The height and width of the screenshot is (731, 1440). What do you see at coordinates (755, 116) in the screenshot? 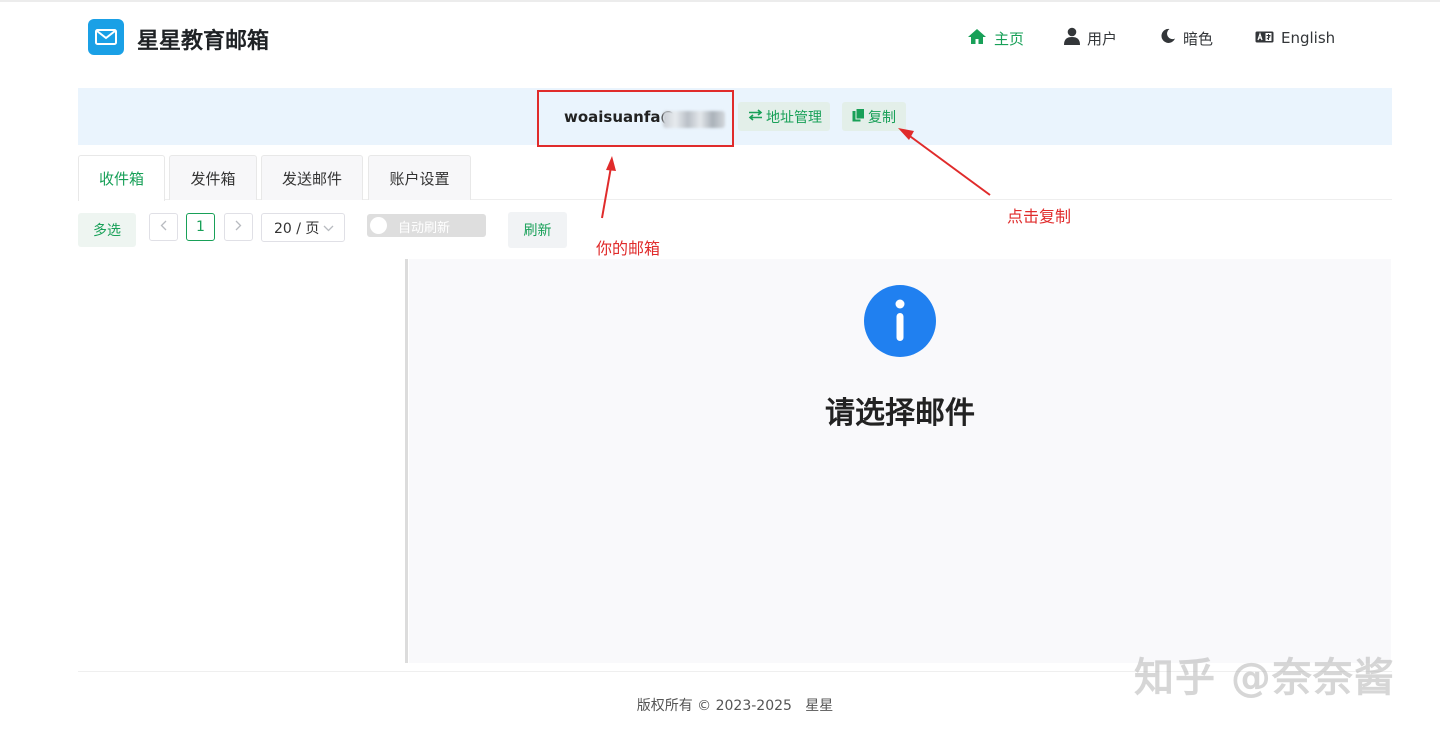
I see `swap-icon` at bounding box center [755, 116].